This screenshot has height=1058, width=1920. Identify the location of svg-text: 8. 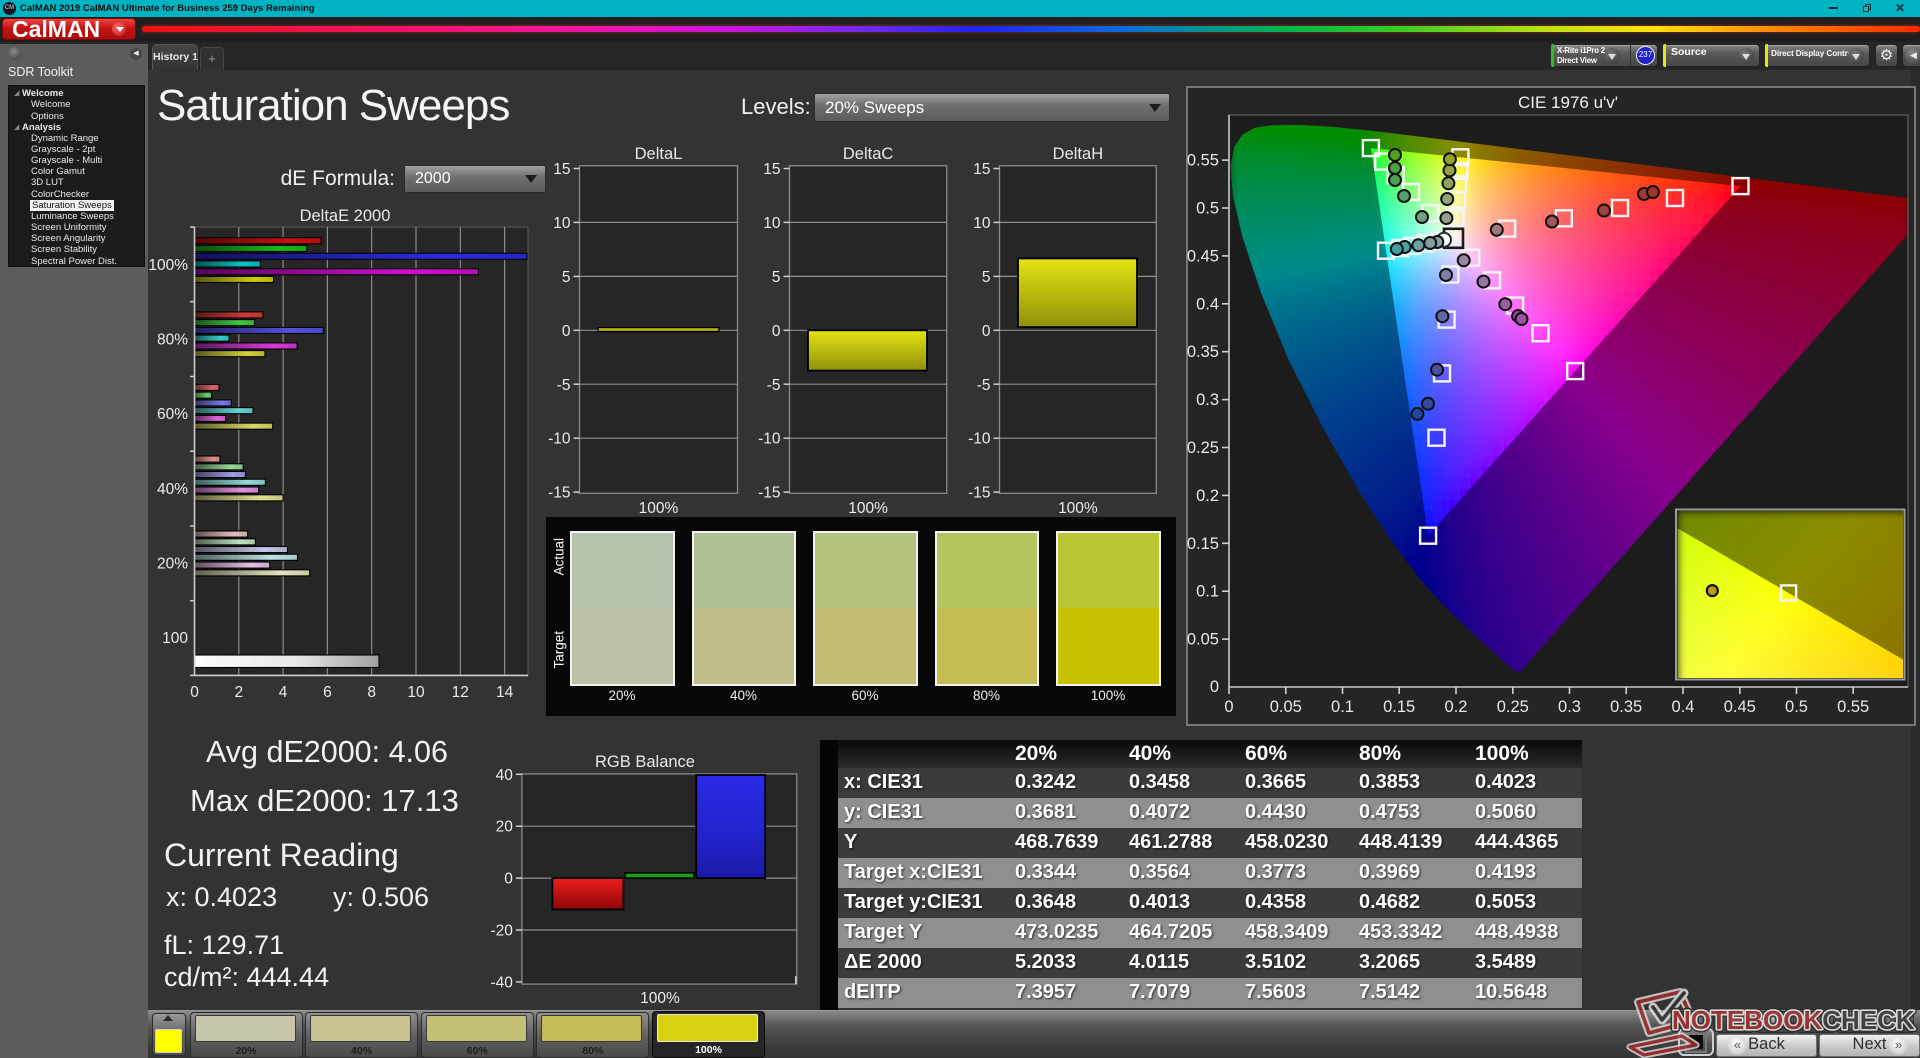
(371, 692).